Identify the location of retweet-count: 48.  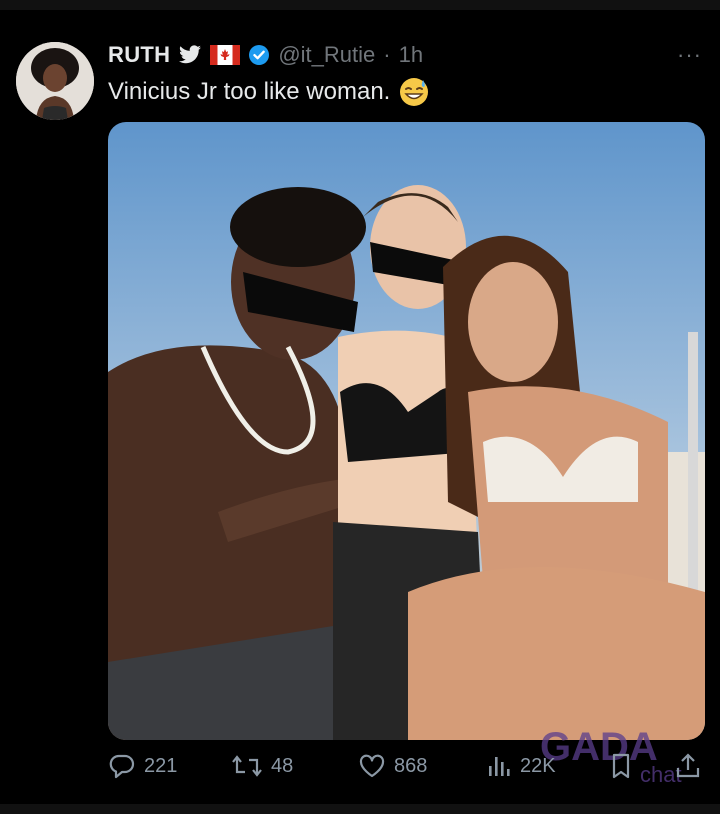
(282, 765).